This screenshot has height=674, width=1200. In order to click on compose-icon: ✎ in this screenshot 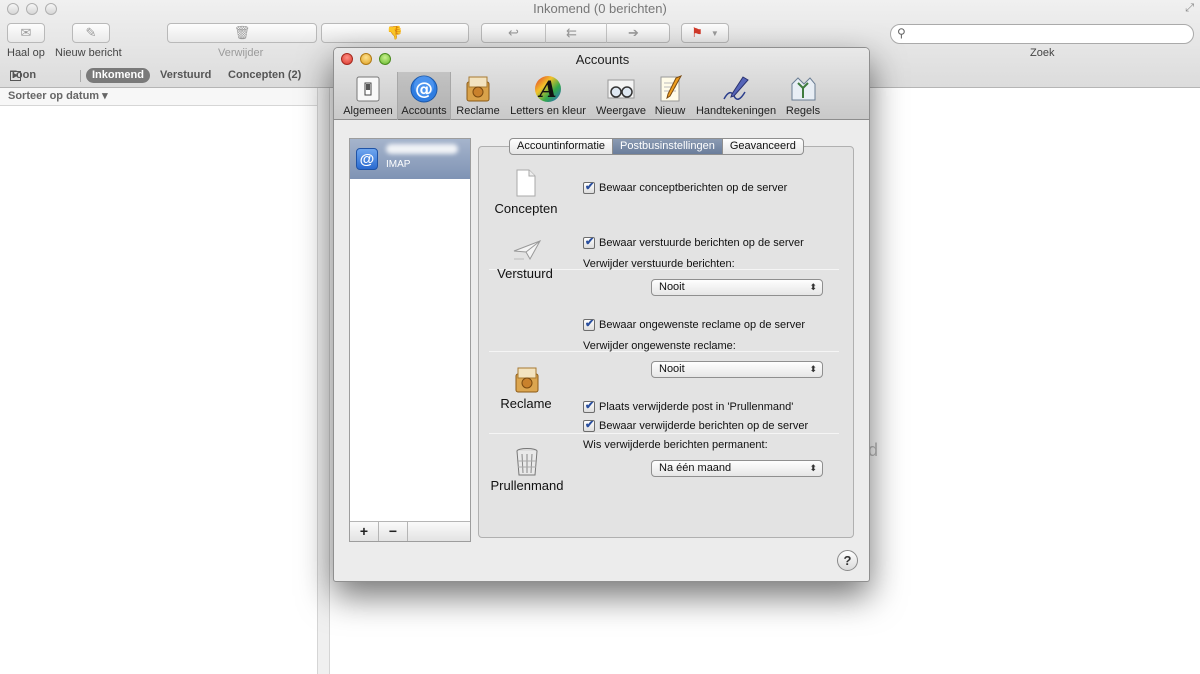, I will do `click(91, 32)`.